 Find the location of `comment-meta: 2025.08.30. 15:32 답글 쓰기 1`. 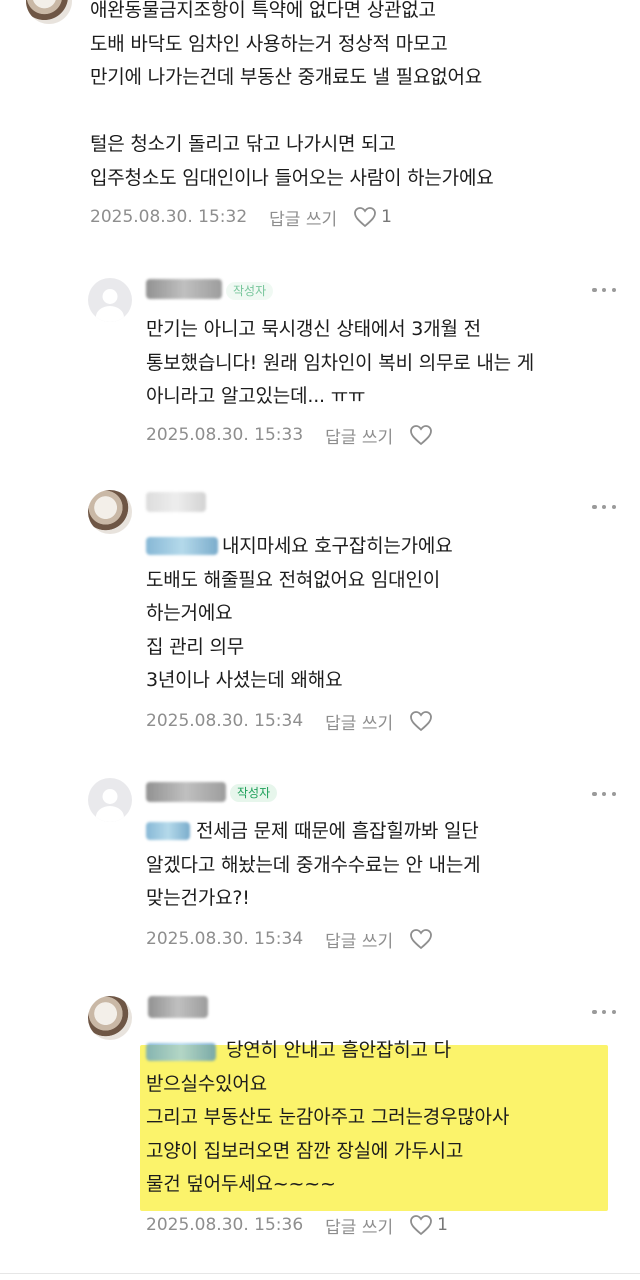

comment-meta: 2025.08.30. 15:32 답글 쓰기 1 is located at coordinates (241, 217).